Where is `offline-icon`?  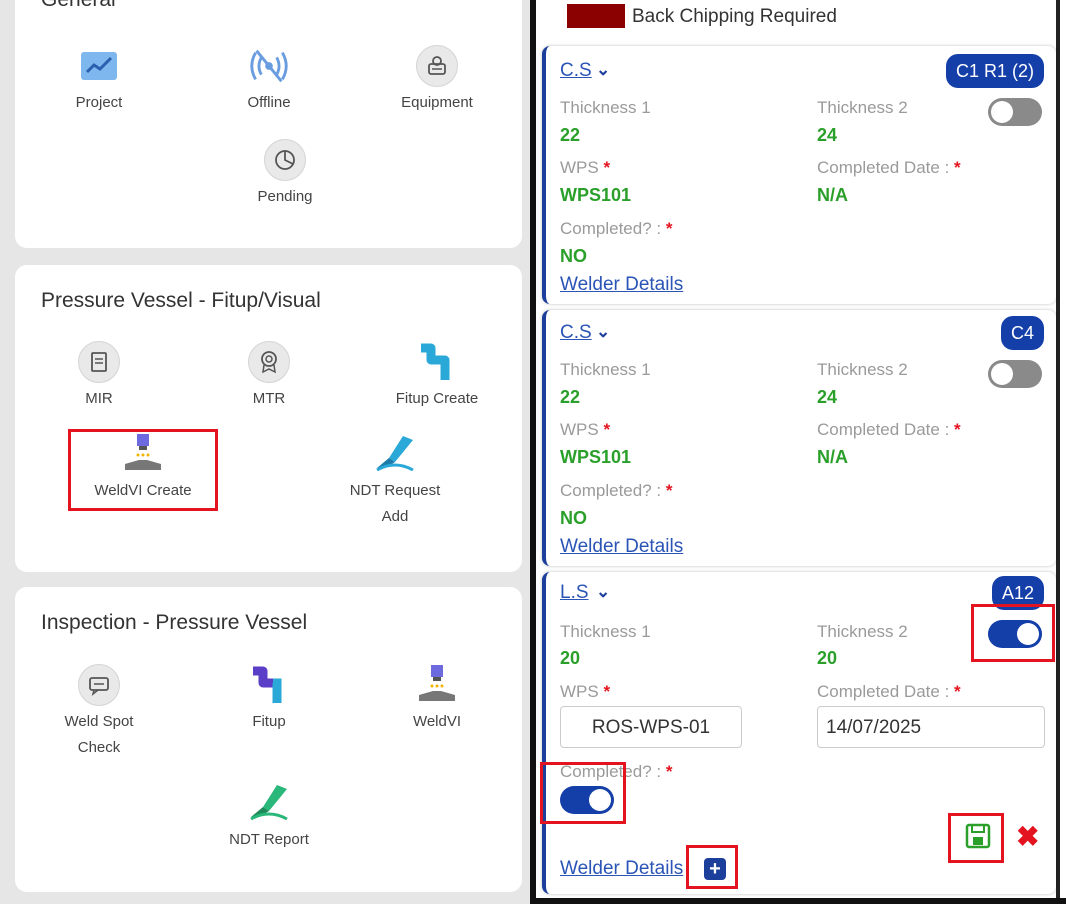
offline-icon is located at coordinates (269, 66).